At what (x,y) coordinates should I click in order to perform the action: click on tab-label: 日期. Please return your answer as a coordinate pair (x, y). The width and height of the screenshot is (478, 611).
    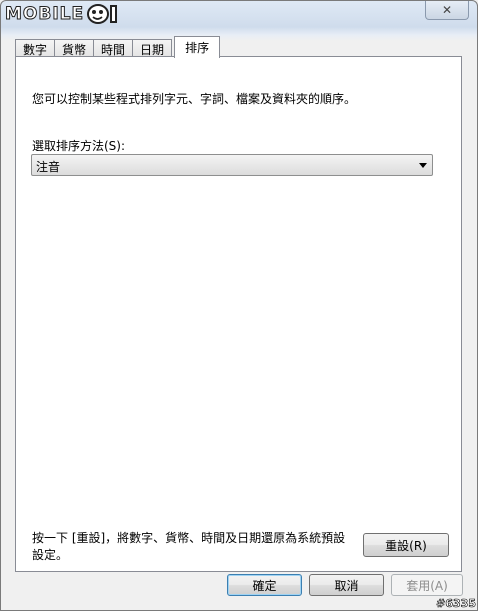
    Looking at the image, I should click on (152, 49).